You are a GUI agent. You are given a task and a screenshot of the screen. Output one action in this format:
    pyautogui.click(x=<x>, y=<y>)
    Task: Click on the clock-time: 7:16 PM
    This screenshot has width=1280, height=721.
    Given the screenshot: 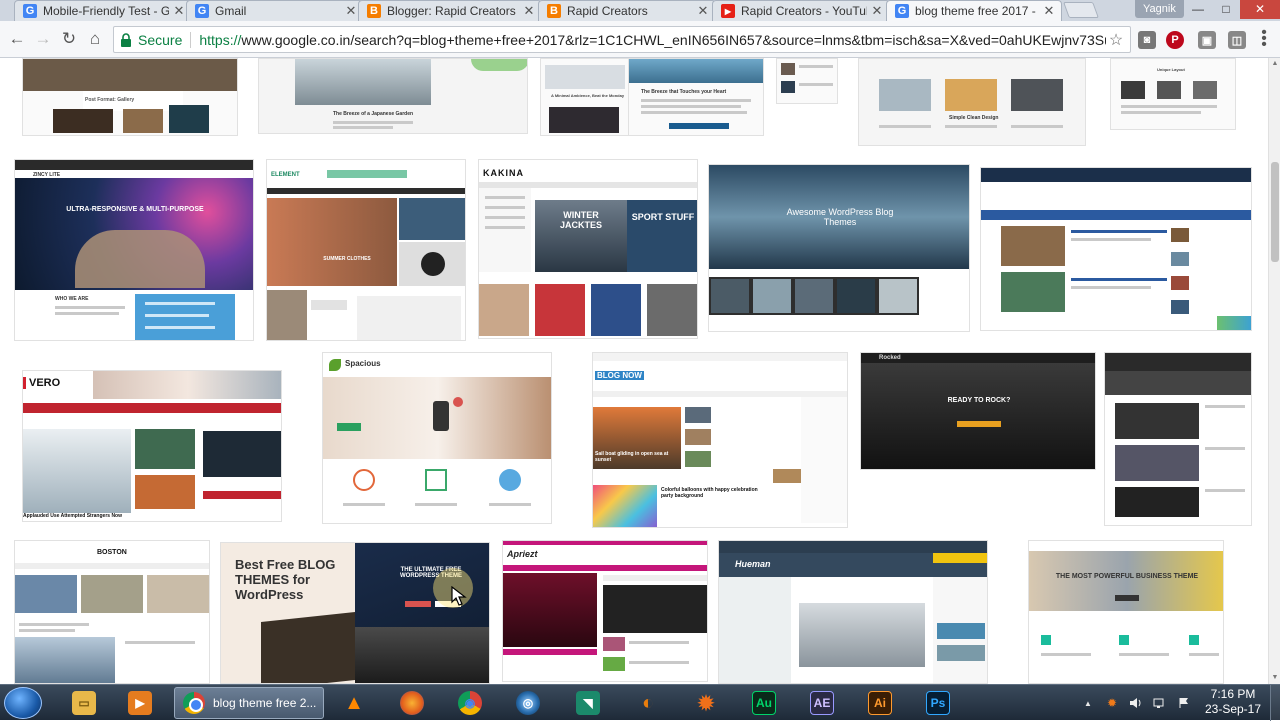 What is the action you would take?
    pyautogui.click(x=1233, y=694)
    